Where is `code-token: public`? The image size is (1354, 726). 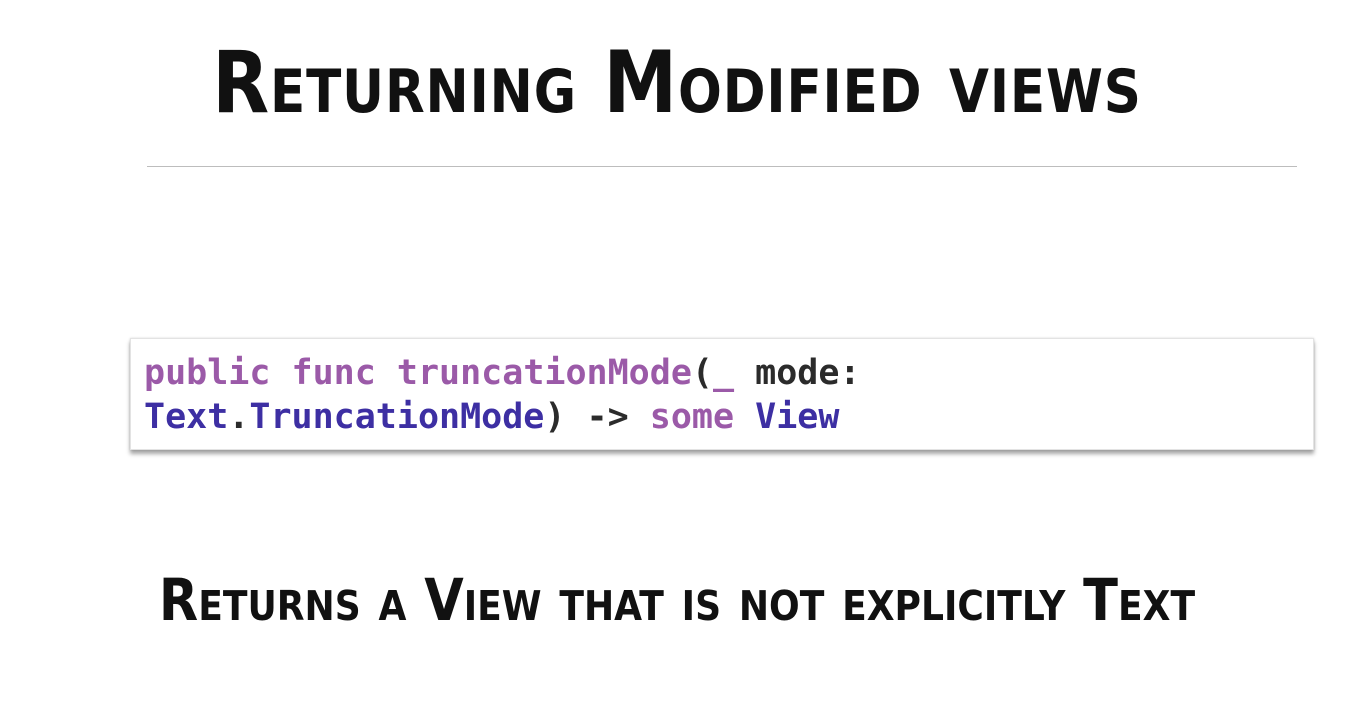 code-token: public is located at coordinates (207, 373).